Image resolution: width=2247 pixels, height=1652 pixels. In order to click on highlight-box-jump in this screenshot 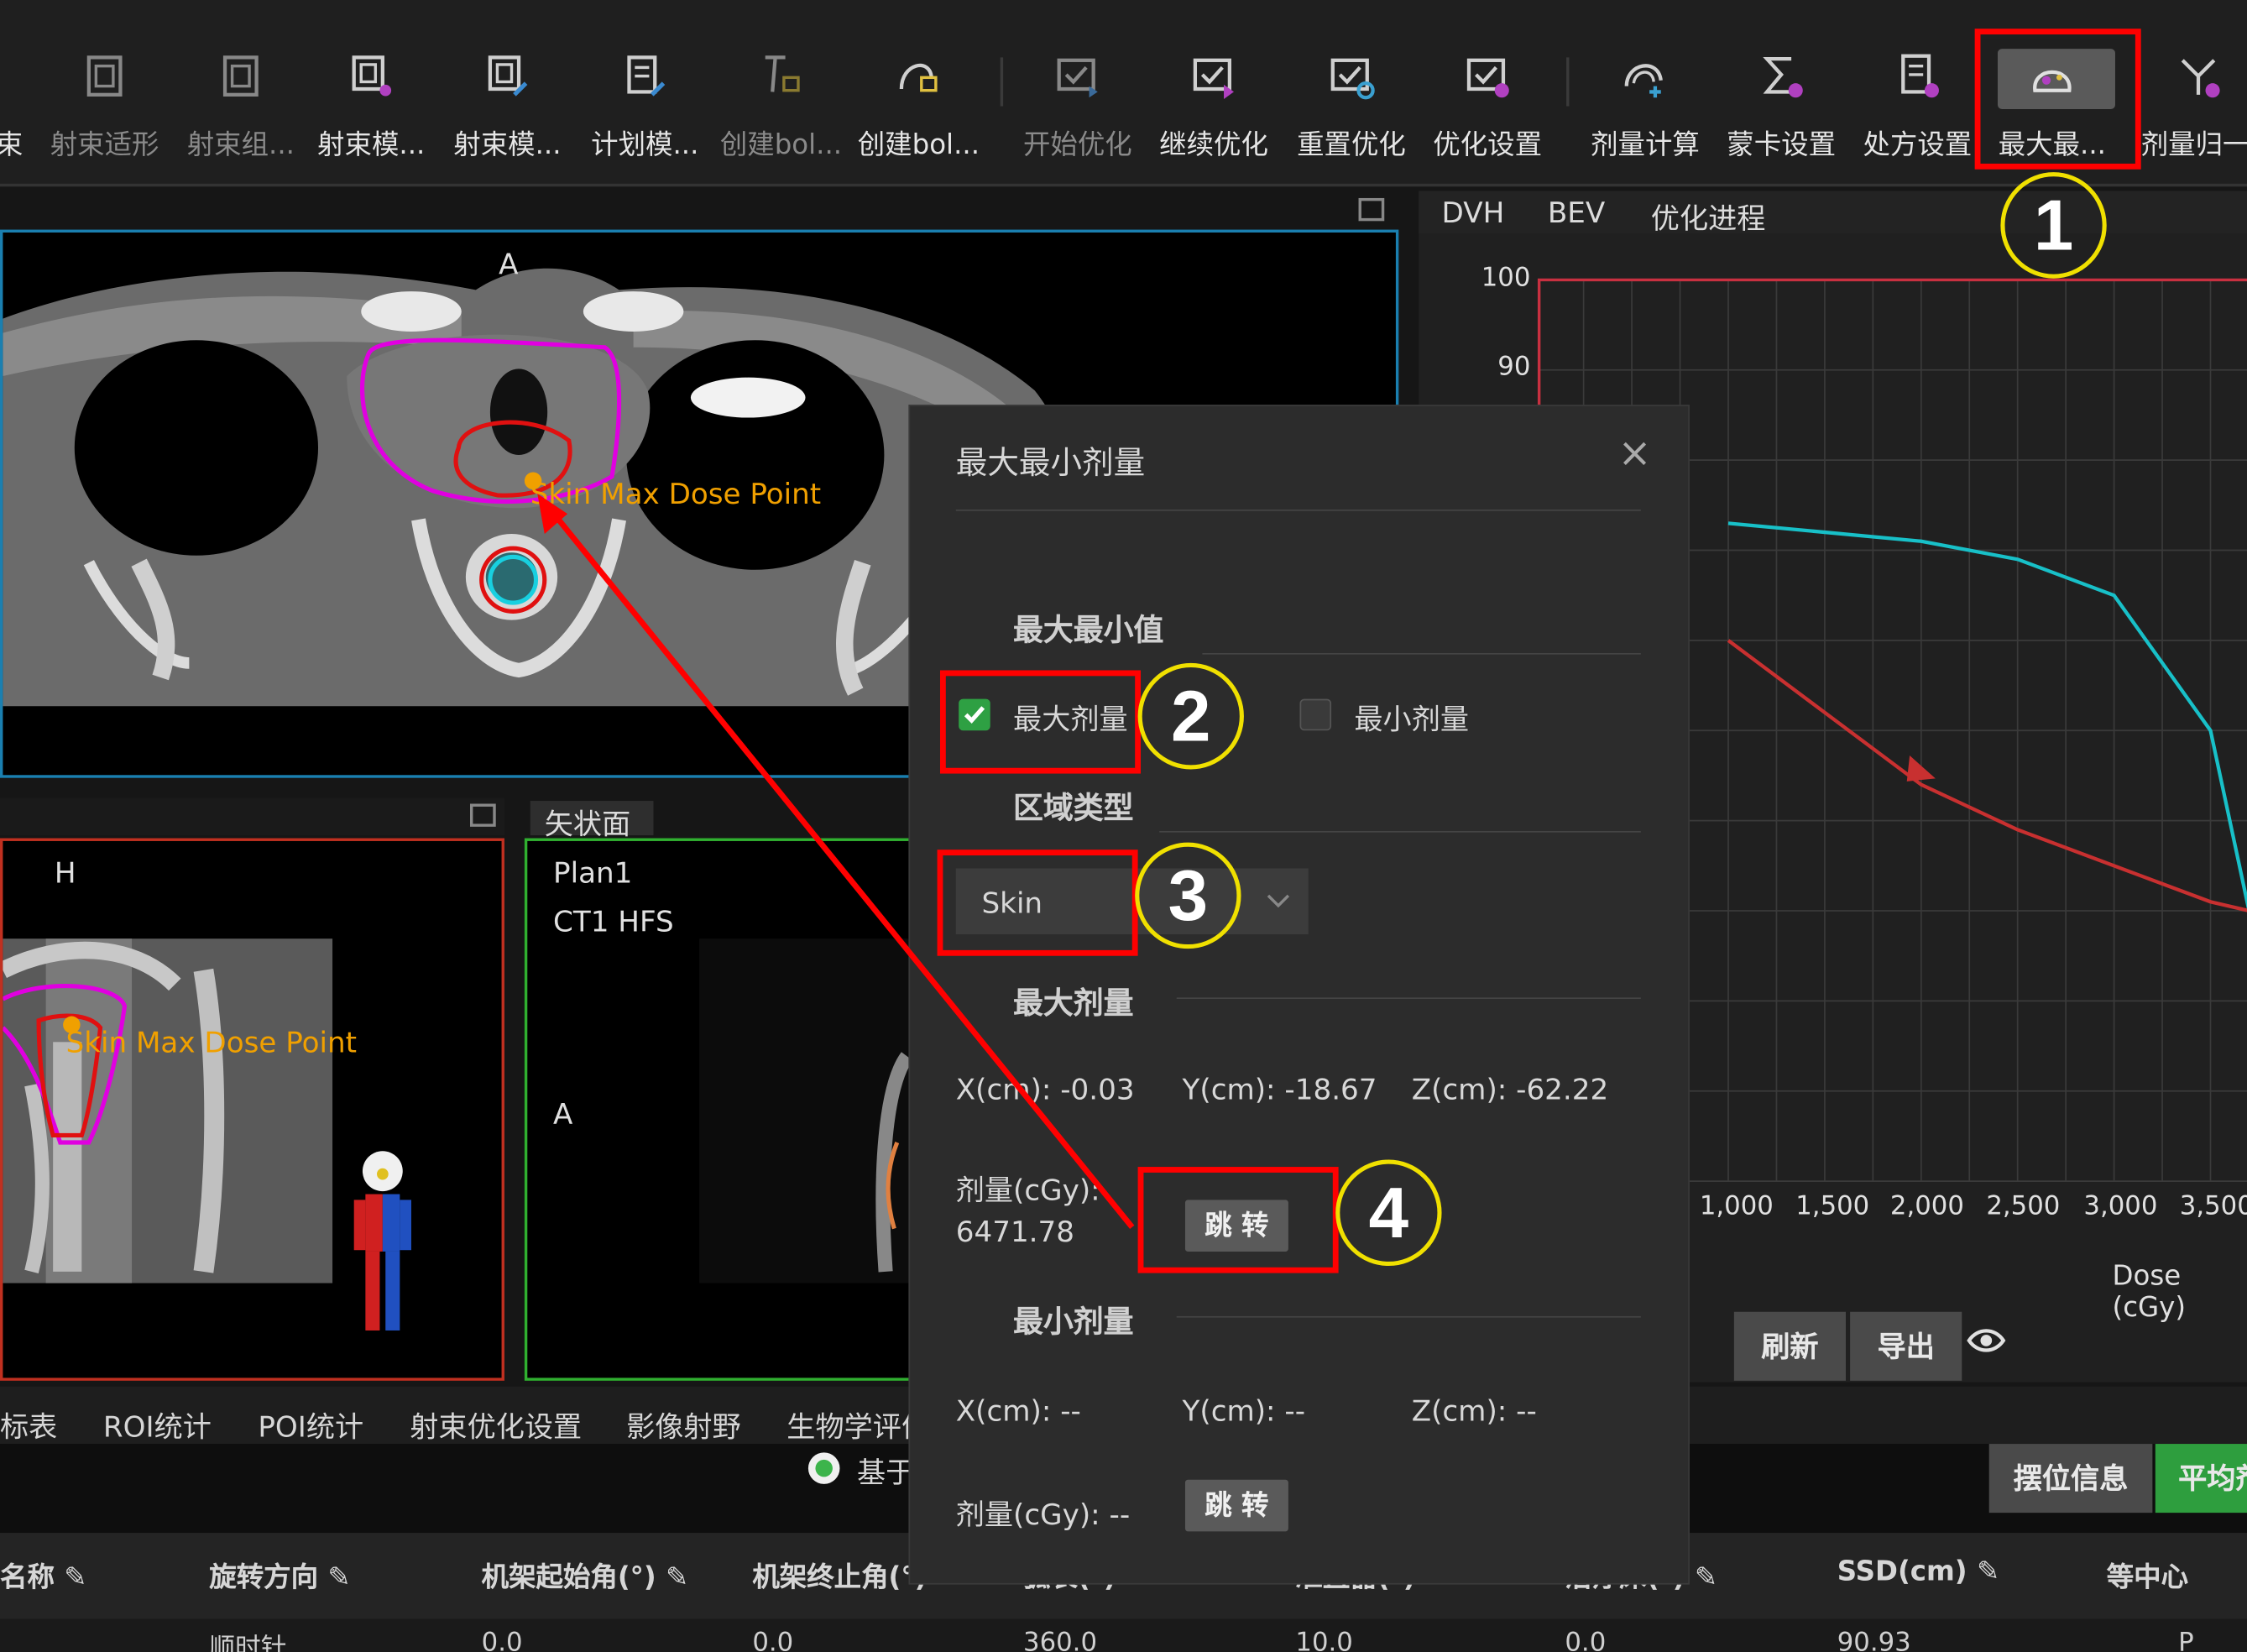, I will do `click(1238, 1220)`.